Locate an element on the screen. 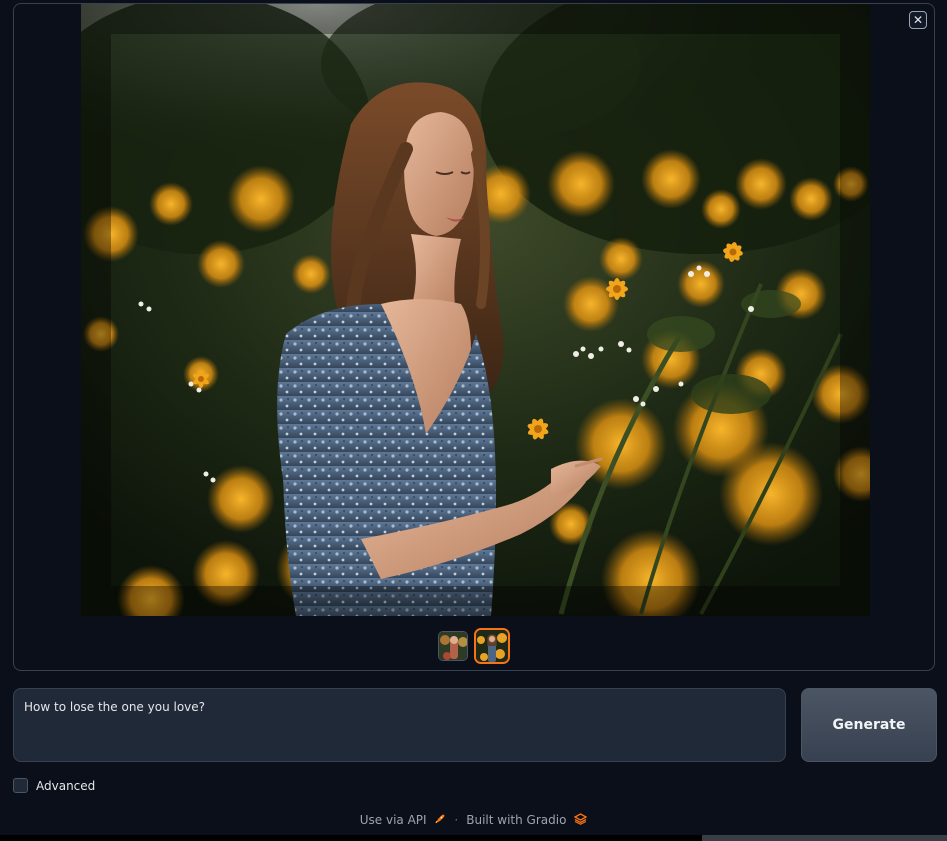  advanced-label: Advanced is located at coordinates (66, 785).